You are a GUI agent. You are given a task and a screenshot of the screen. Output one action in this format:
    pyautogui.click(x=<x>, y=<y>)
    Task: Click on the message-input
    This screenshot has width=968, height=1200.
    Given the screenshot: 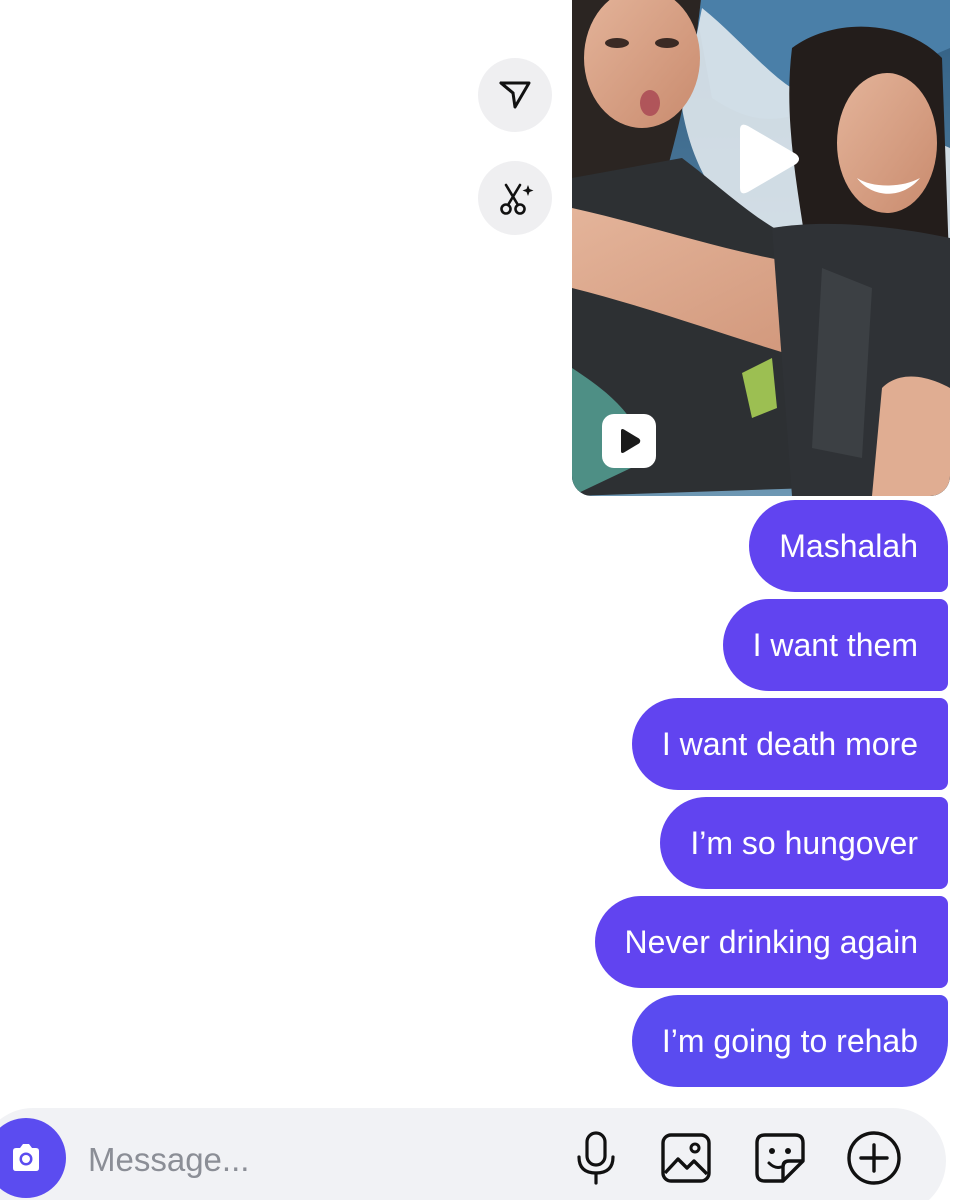 What is the action you would take?
    pyautogui.click(x=318, y=1160)
    